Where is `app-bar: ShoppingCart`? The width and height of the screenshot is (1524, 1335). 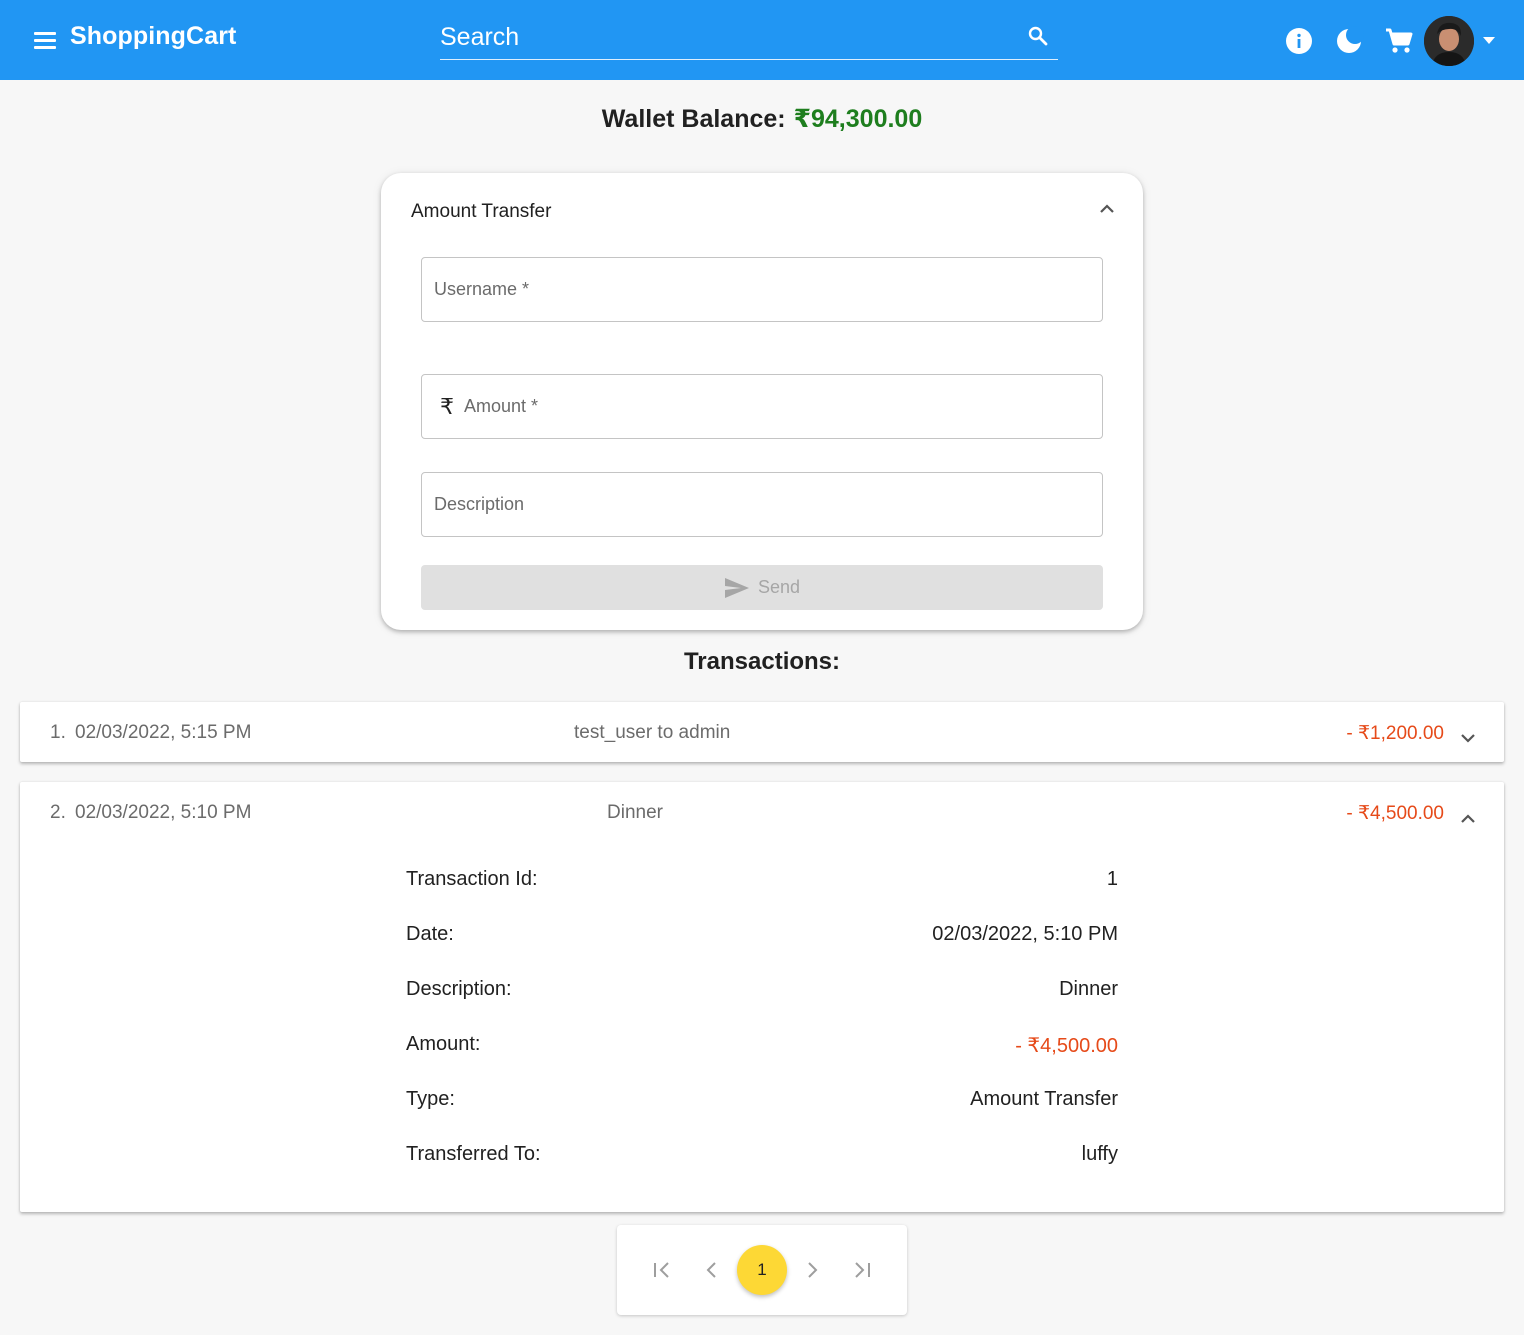
app-bar: ShoppingCart is located at coordinates (762, 40).